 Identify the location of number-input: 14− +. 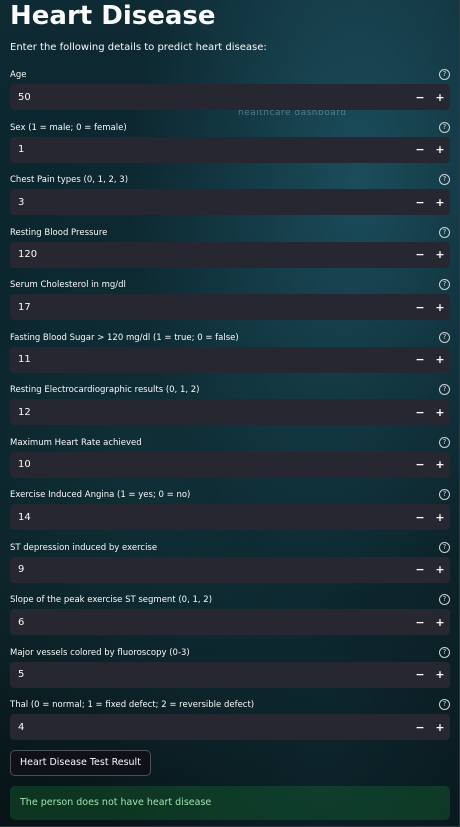
(230, 517).